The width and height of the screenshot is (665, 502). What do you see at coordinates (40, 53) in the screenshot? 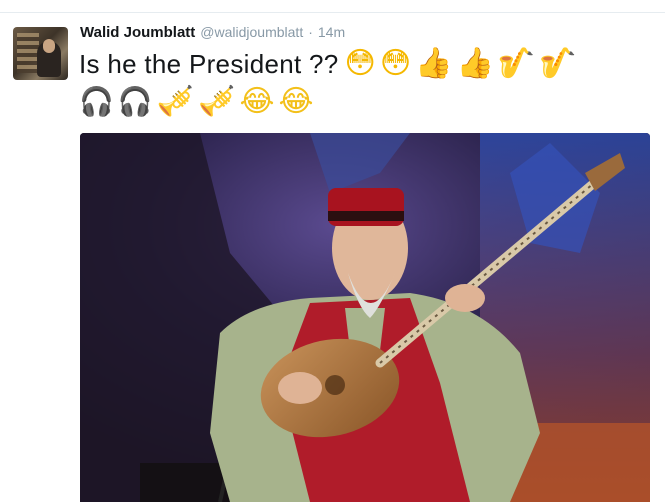
I see `avatar` at bounding box center [40, 53].